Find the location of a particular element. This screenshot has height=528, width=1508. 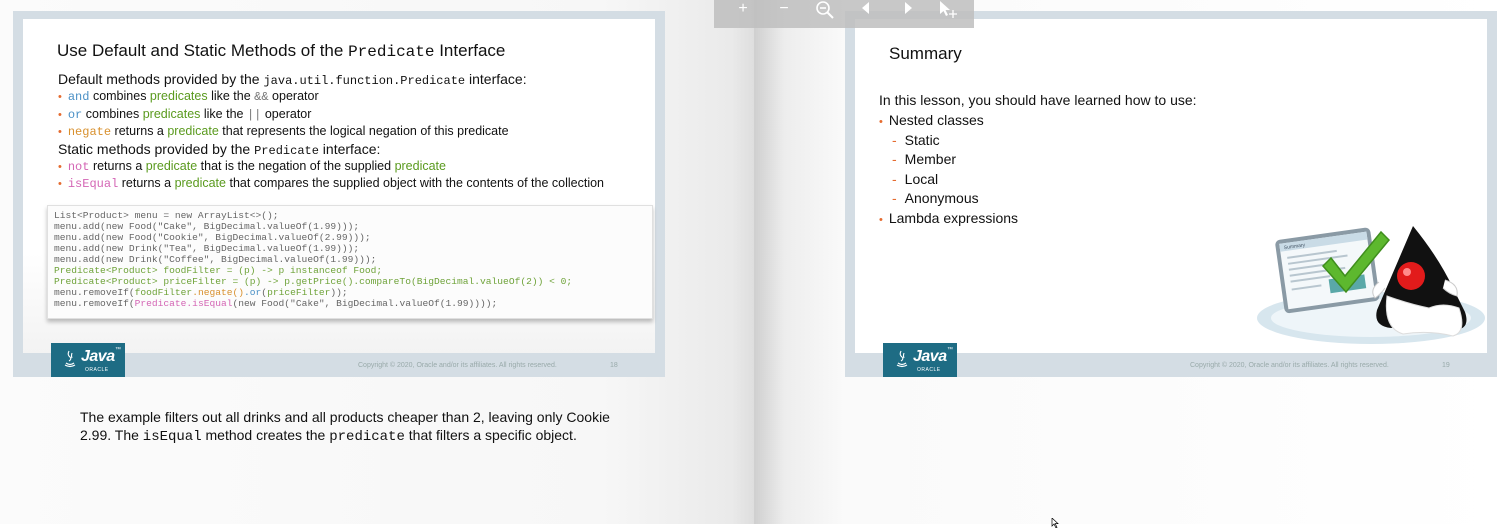

code-token: foodFilter is located at coordinates (163, 292).